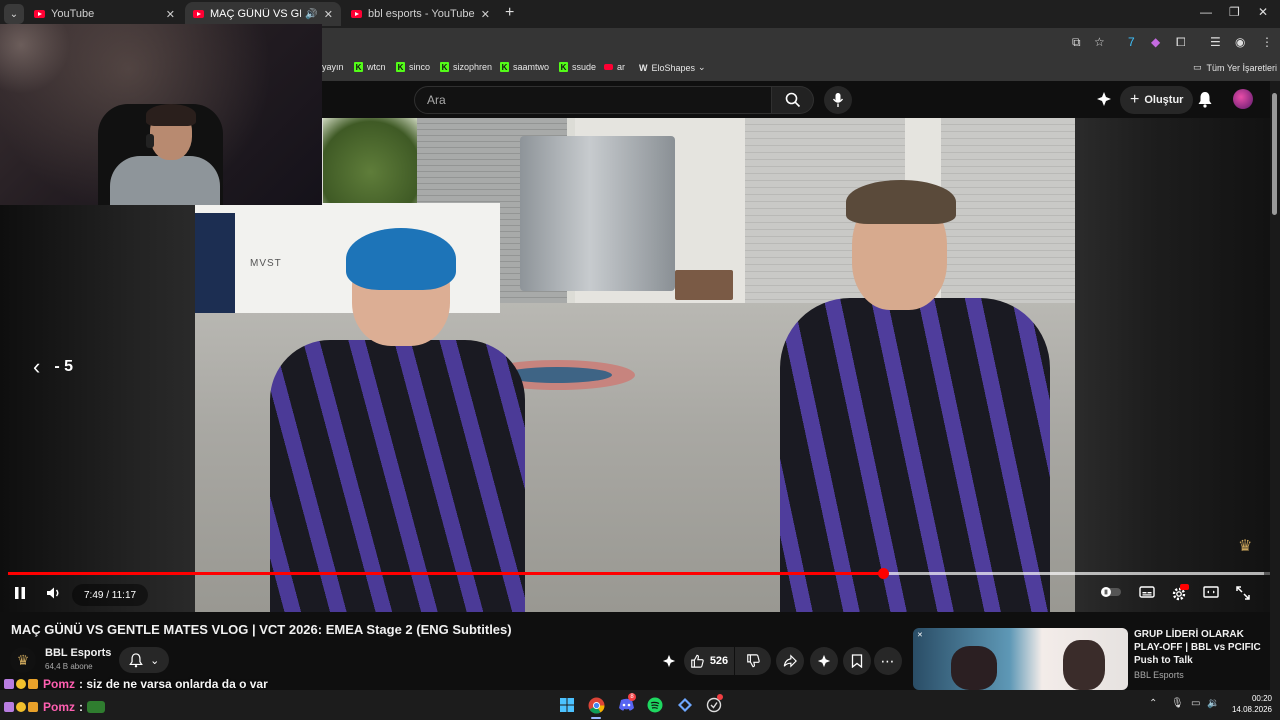 The height and width of the screenshot is (720, 1280). Describe the element at coordinates (1206, 12) in the screenshot. I see `minimize-icon: —` at that location.